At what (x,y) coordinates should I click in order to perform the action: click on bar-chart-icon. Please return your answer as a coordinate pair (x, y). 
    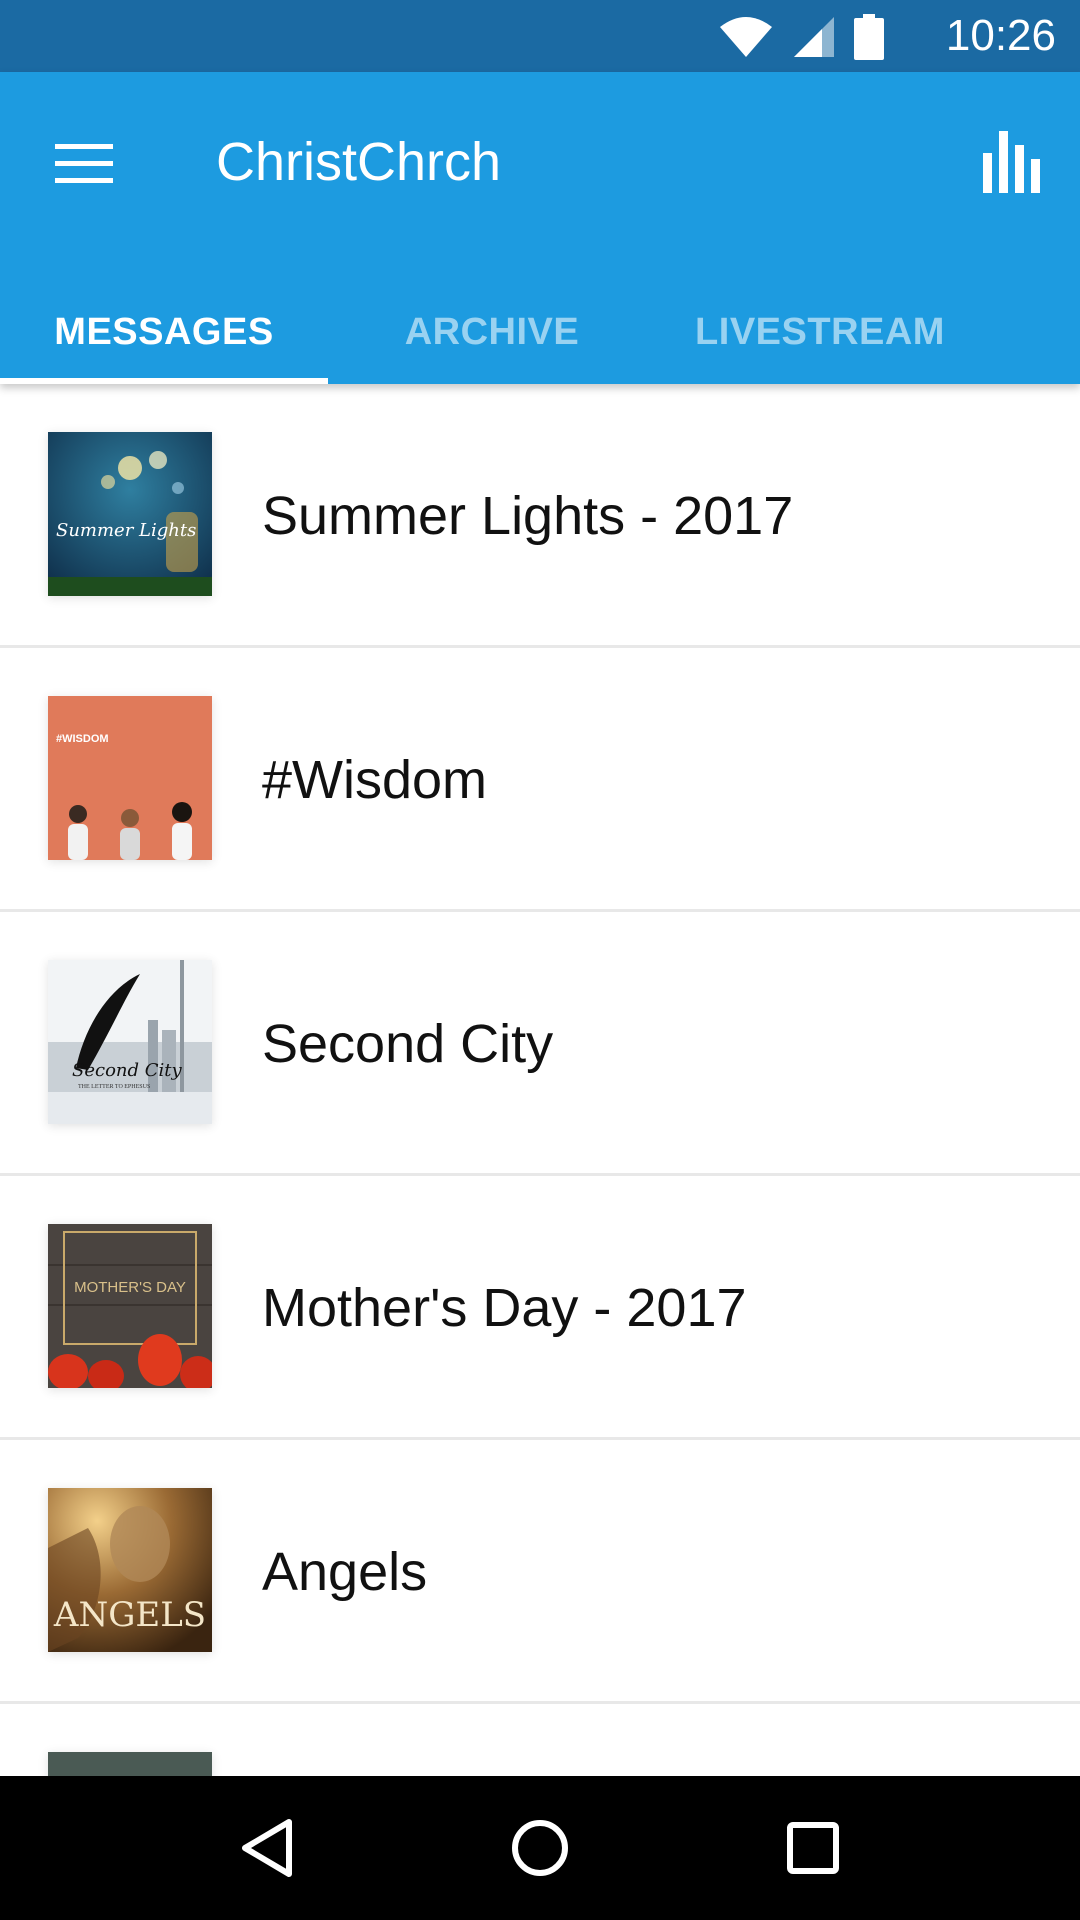
    Looking at the image, I should click on (1011, 162).